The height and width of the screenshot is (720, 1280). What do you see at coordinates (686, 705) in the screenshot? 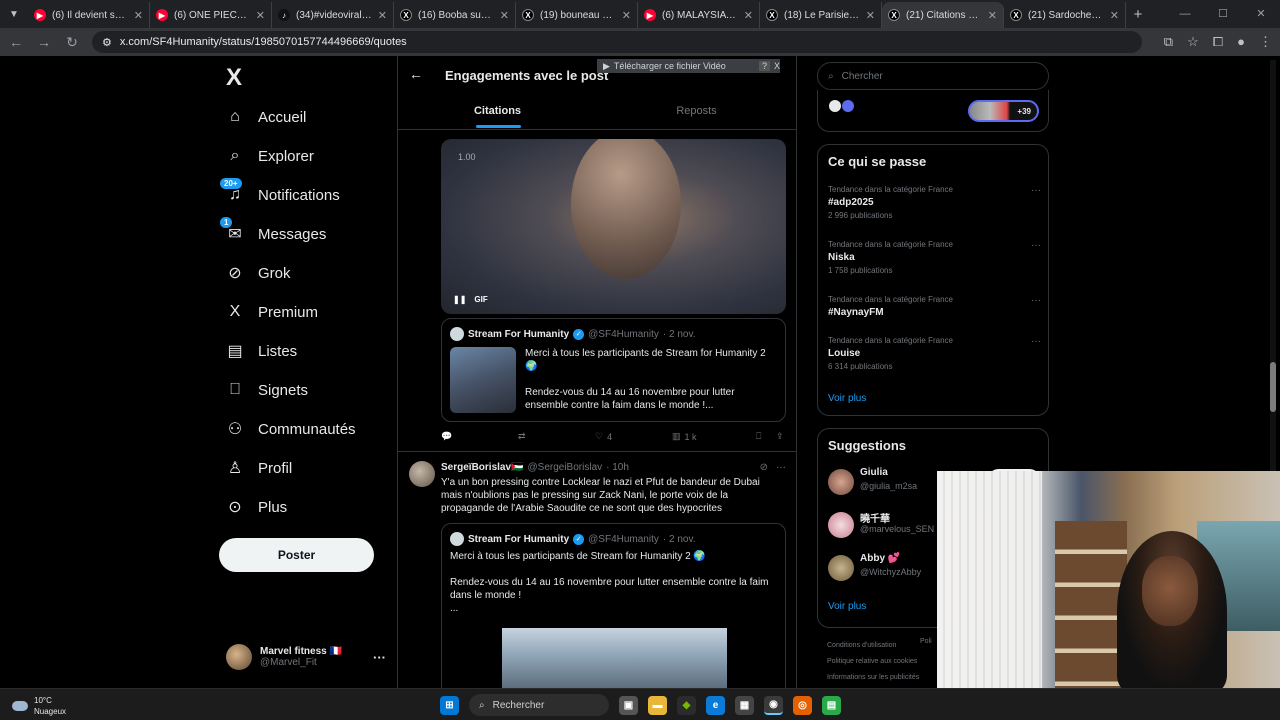
I see `nvidia-icon: ◆` at bounding box center [686, 705].